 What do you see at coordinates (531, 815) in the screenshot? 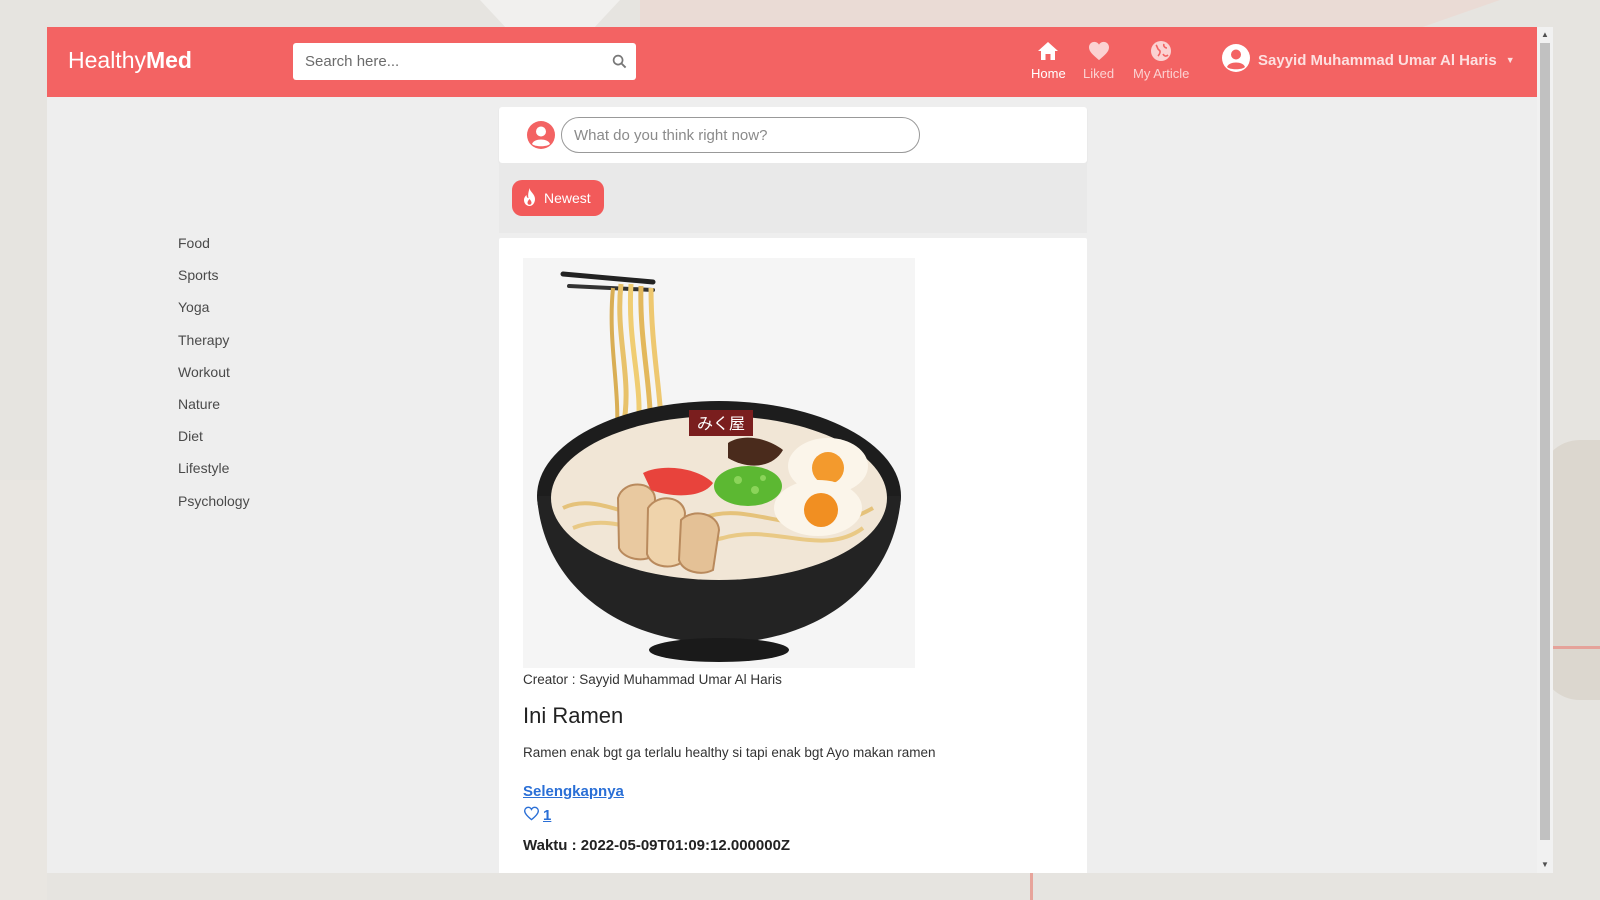
I see `heart-outline-icon` at bounding box center [531, 815].